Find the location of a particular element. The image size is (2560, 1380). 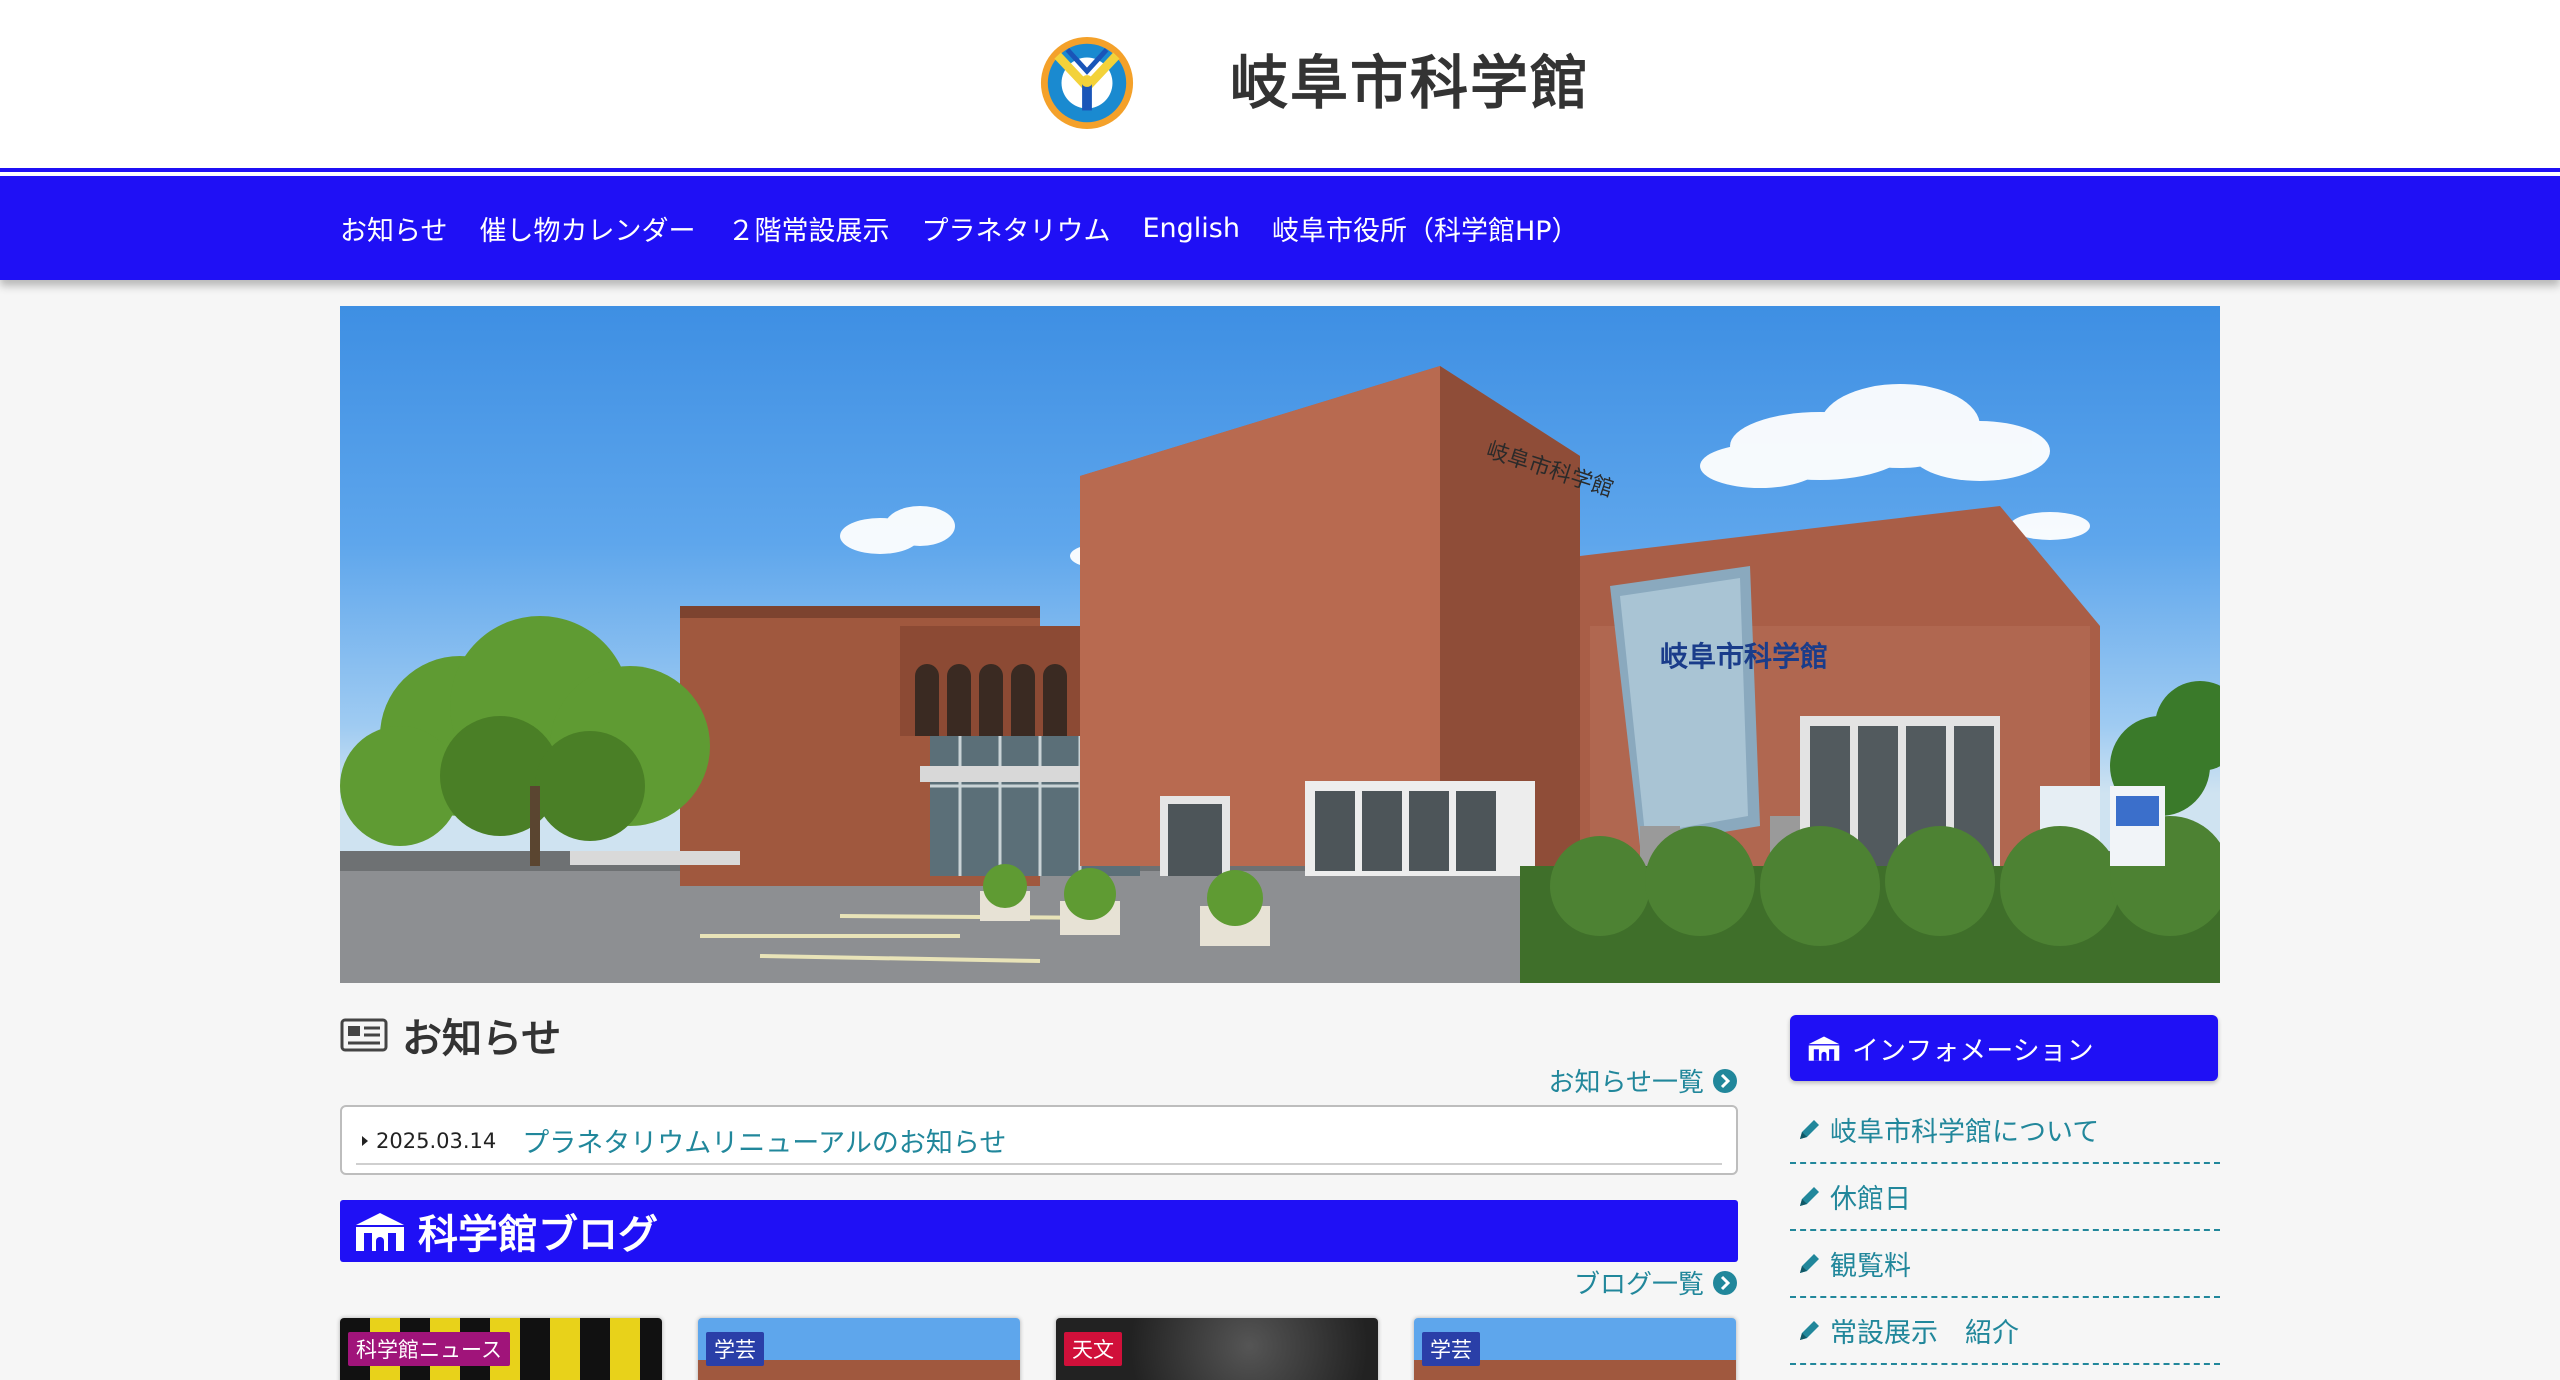

sidebar-item-label: 観覧料 is located at coordinates (1870, 1266).